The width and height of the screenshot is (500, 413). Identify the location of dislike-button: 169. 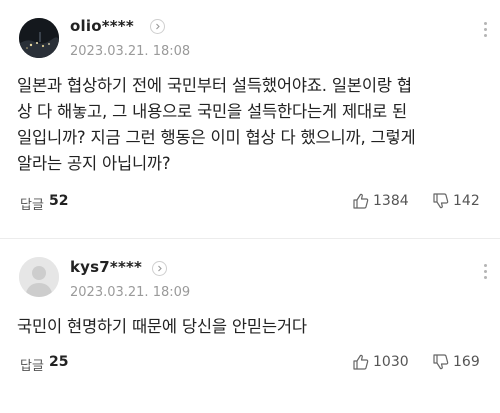
(456, 362).